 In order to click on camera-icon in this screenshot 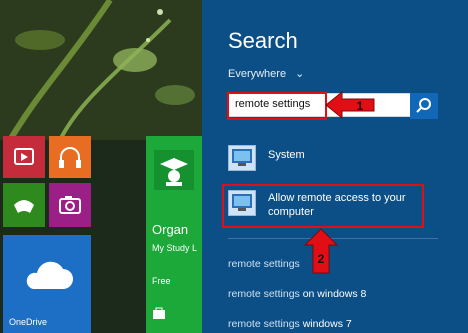, I will do `click(70, 205)`.